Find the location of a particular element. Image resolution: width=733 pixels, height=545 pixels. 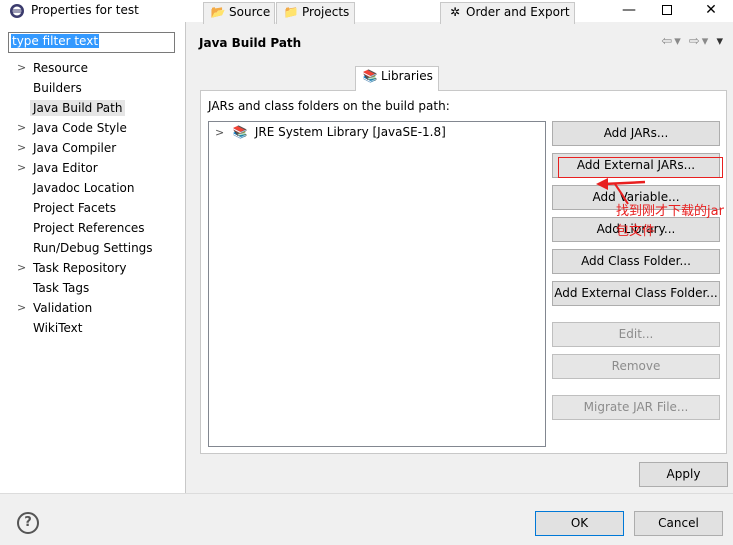

maximize-icon is located at coordinates (667, 10).